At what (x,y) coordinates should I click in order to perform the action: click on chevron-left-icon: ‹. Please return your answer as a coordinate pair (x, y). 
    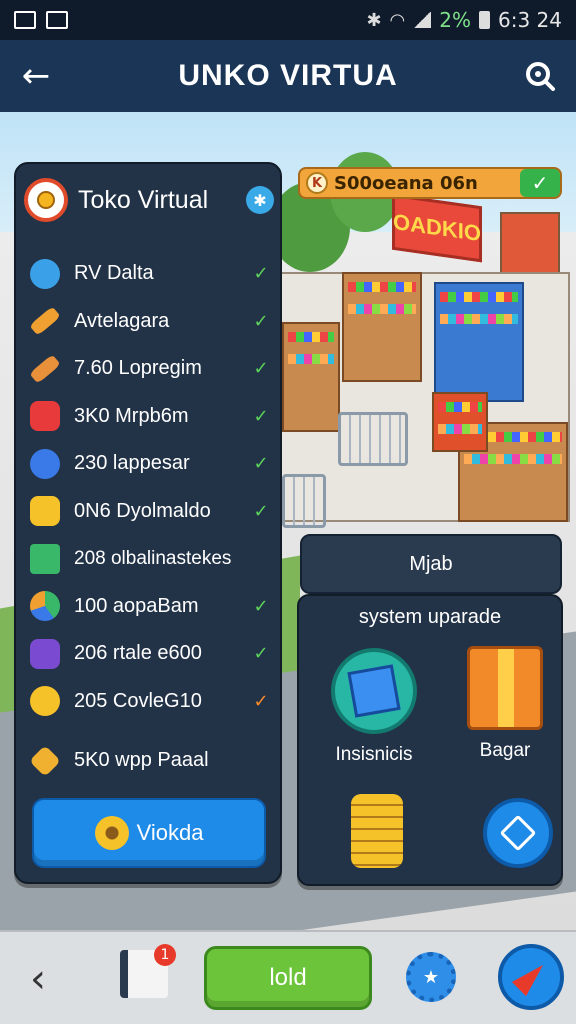
    Looking at the image, I should click on (38, 979).